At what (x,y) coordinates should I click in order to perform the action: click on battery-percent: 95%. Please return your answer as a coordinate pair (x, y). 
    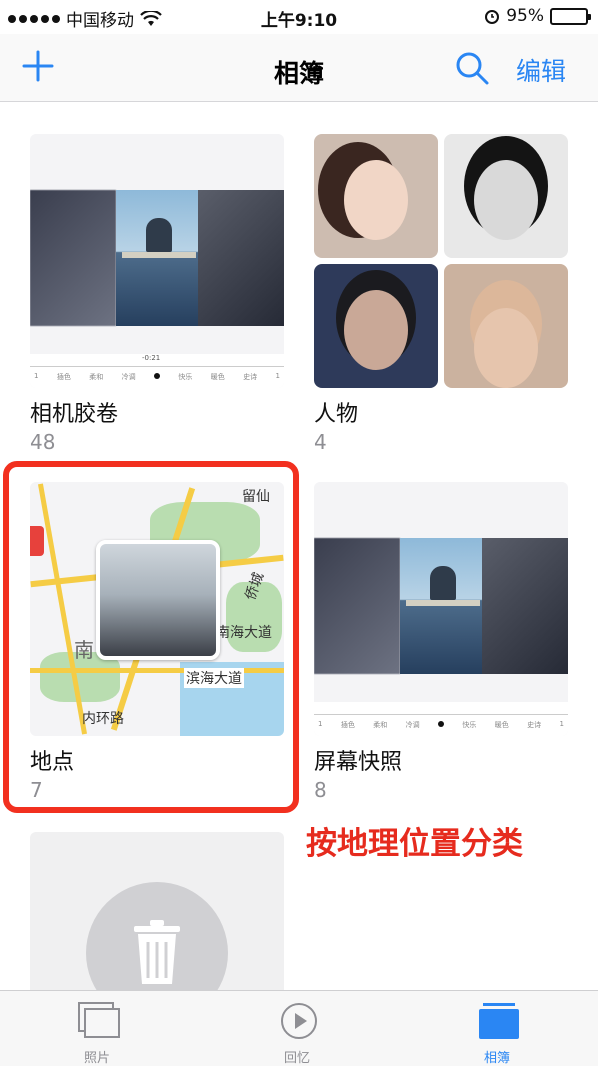
    Looking at the image, I should click on (525, 16).